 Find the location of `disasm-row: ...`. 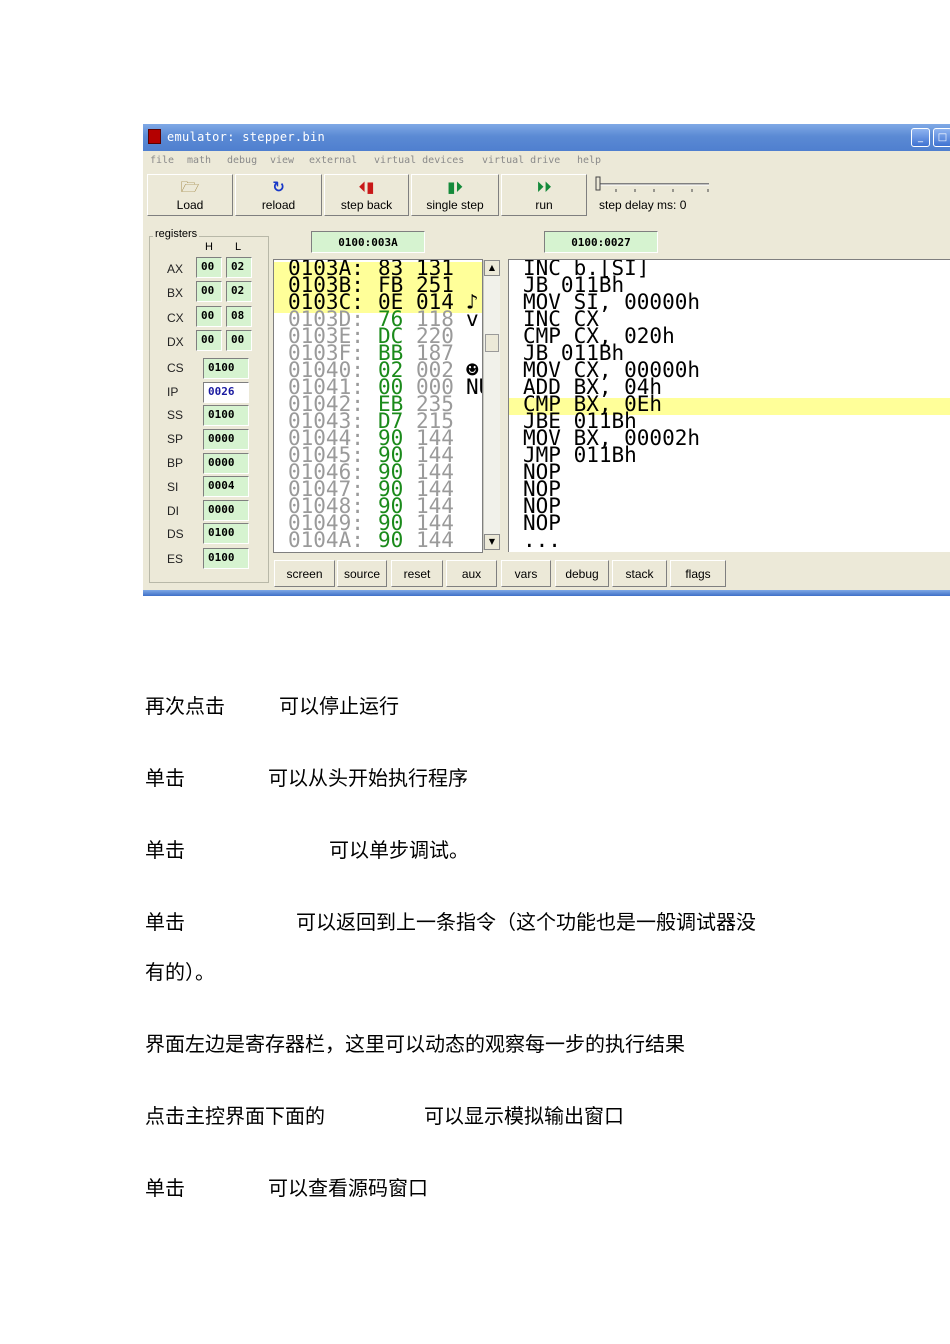

disasm-row: ... is located at coordinates (729, 540).